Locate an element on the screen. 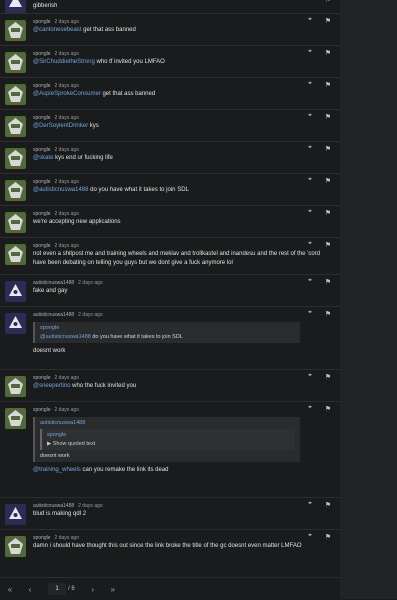  post-text: kys is located at coordinates (93, 126).